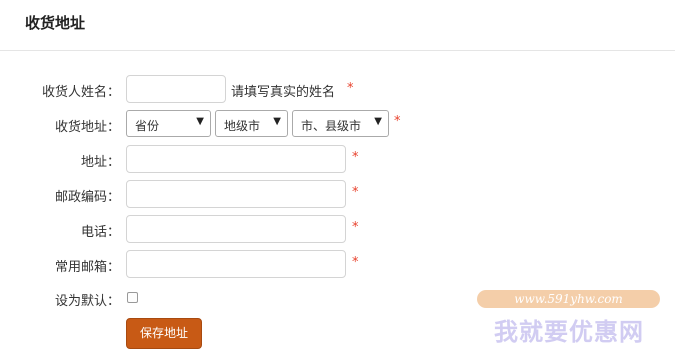 The image size is (675, 353). I want to click on postcode-input, so click(236, 194).